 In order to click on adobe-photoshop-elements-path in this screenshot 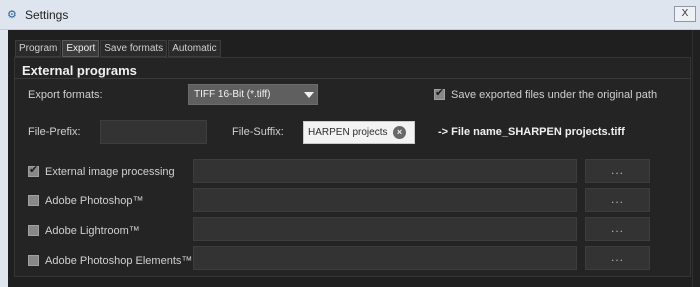, I will do `click(385, 258)`.